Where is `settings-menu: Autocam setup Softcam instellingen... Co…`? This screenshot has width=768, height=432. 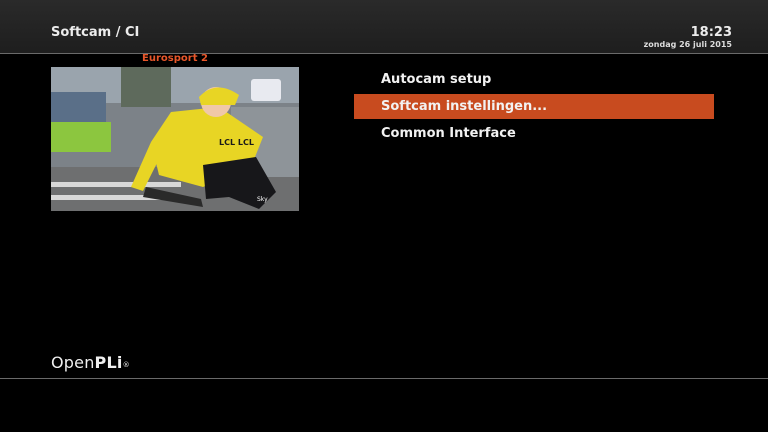
settings-menu: Autocam setup Softcam instellingen... Co… is located at coordinates (534, 107).